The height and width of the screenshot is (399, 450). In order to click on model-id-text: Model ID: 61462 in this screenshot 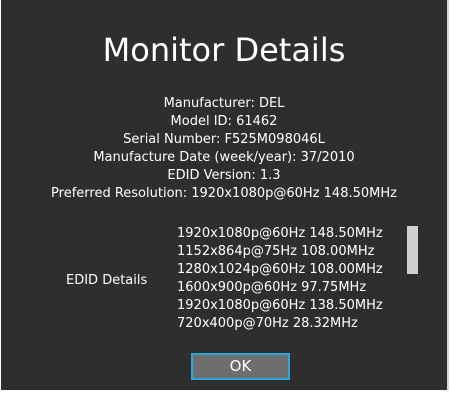, I will do `click(224, 121)`.